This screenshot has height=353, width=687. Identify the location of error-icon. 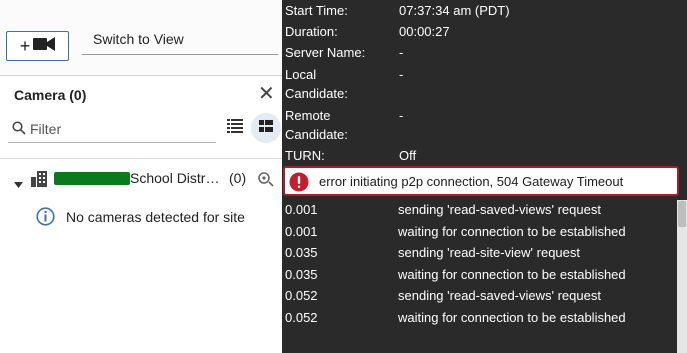
(299, 183).